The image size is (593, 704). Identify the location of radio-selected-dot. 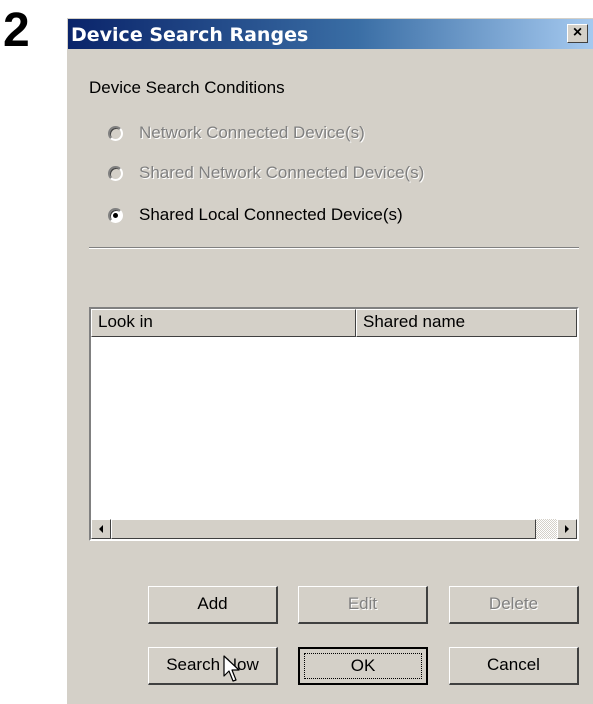
(115, 215).